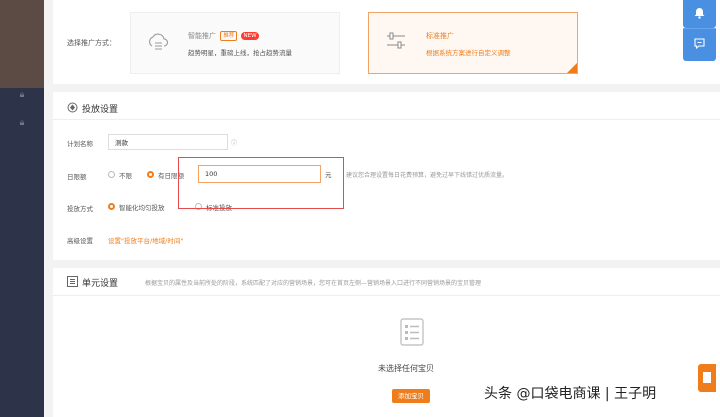  Describe the element at coordinates (100, 284) in the screenshot. I see `unit-settings-title: 单元设置` at that location.